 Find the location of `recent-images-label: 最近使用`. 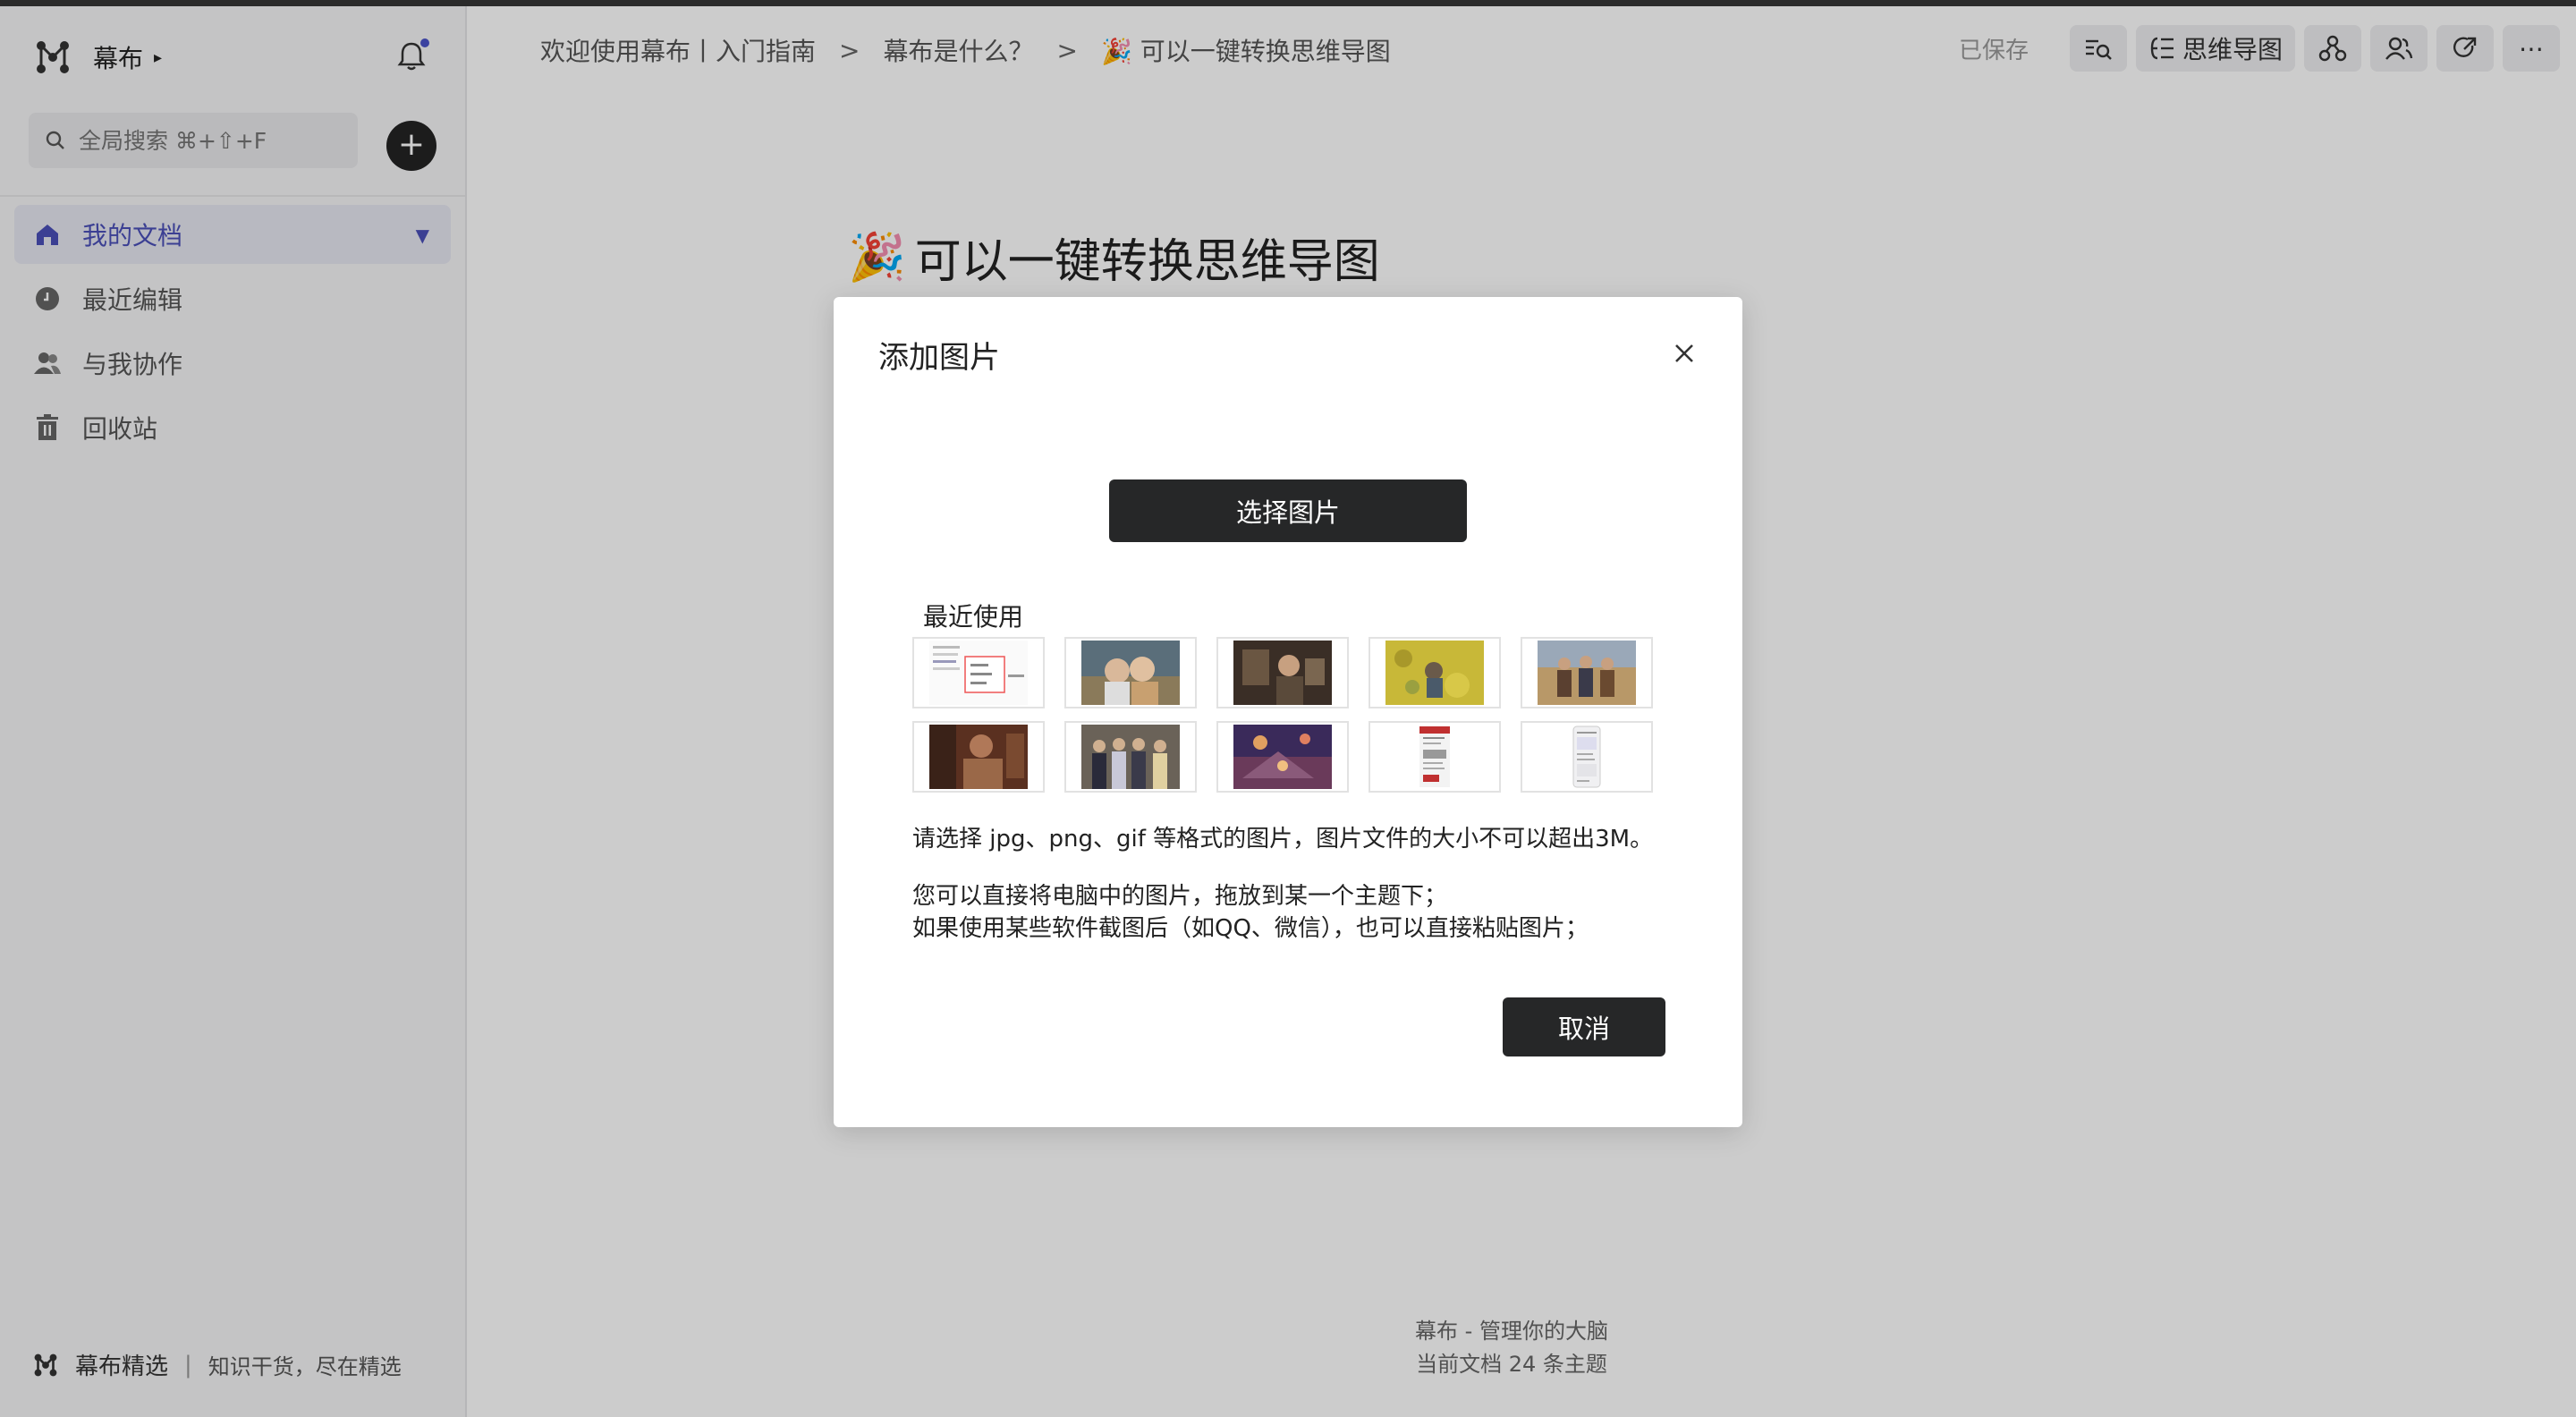

recent-images-label: 最近使用 is located at coordinates (973, 617).